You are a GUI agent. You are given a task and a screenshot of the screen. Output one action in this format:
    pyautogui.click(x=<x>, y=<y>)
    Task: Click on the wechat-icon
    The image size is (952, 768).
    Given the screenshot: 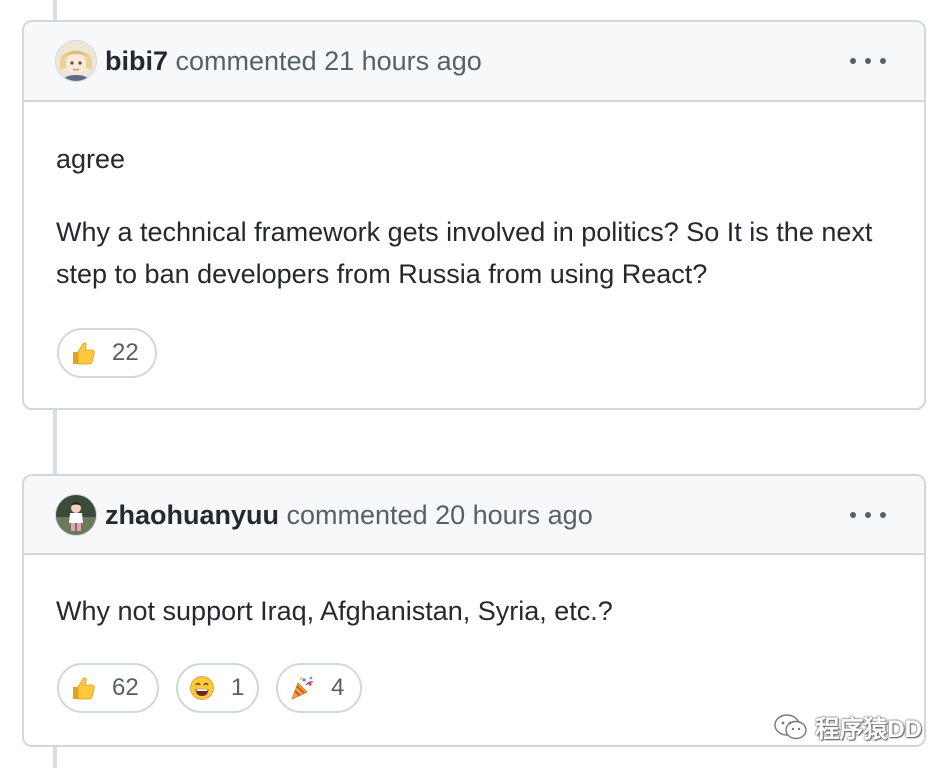 What is the action you would take?
    pyautogui.click(x=791, y=726)
    